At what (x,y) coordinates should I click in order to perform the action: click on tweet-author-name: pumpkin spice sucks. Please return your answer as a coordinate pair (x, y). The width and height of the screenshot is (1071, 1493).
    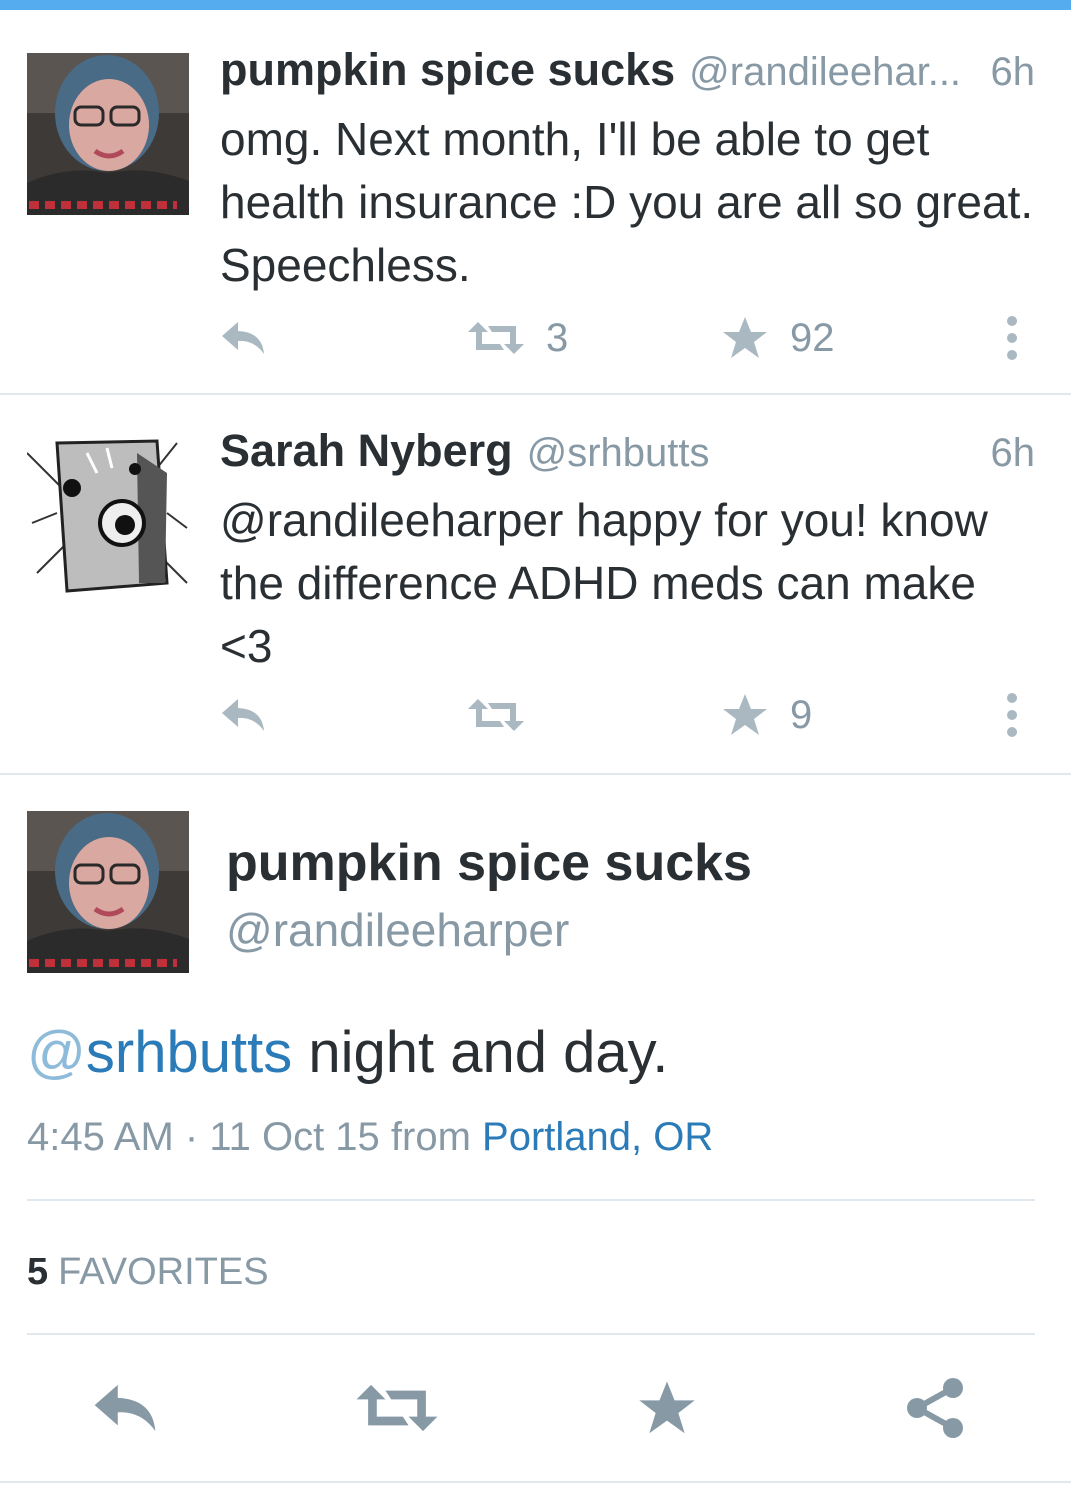
    Looking at the image, I should click on (447, 70).